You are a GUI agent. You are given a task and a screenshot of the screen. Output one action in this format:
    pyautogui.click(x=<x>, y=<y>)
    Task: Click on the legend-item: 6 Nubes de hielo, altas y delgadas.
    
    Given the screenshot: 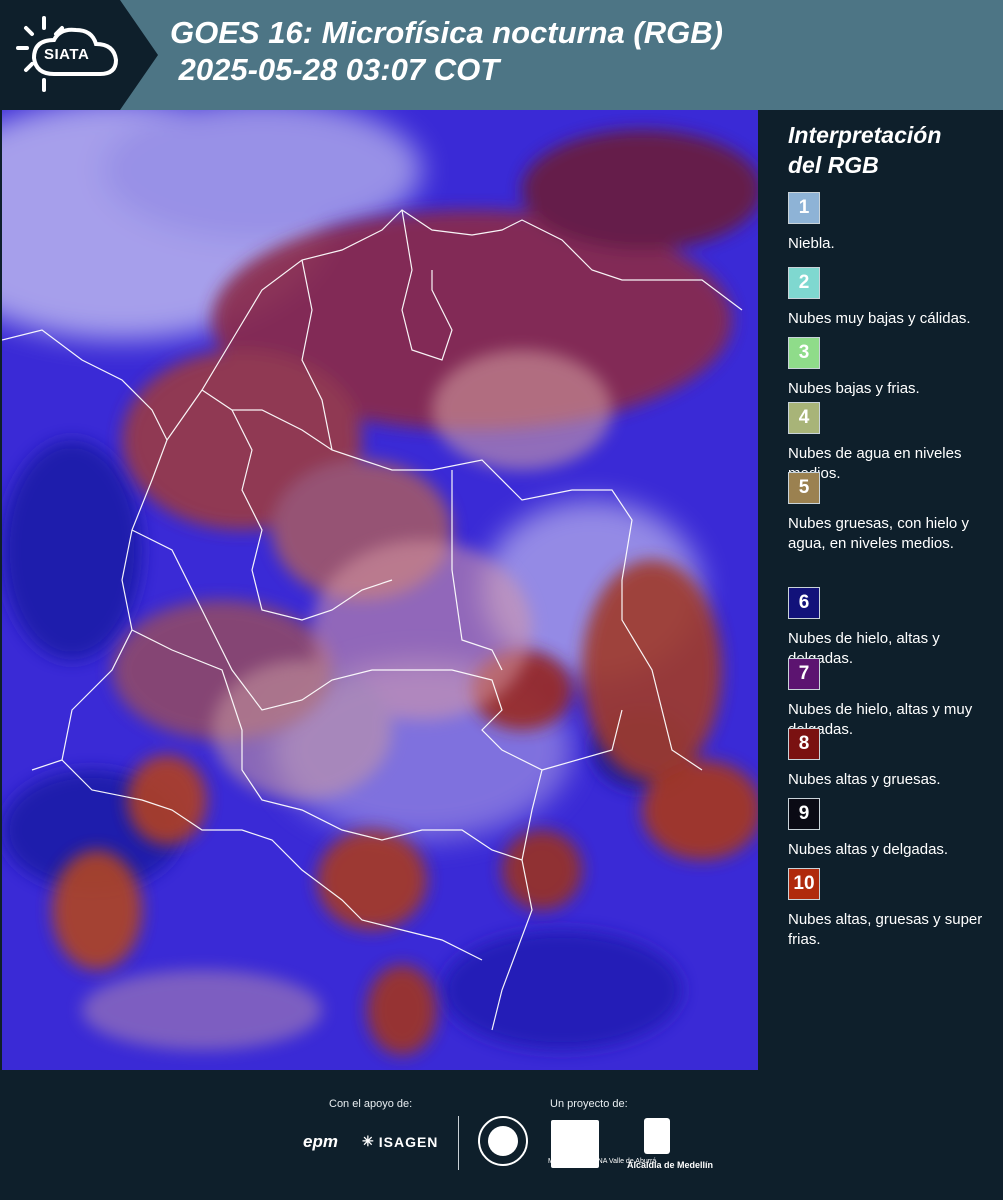 What is the action you would take?
    pyautogui.click(x=893, y=628)
    